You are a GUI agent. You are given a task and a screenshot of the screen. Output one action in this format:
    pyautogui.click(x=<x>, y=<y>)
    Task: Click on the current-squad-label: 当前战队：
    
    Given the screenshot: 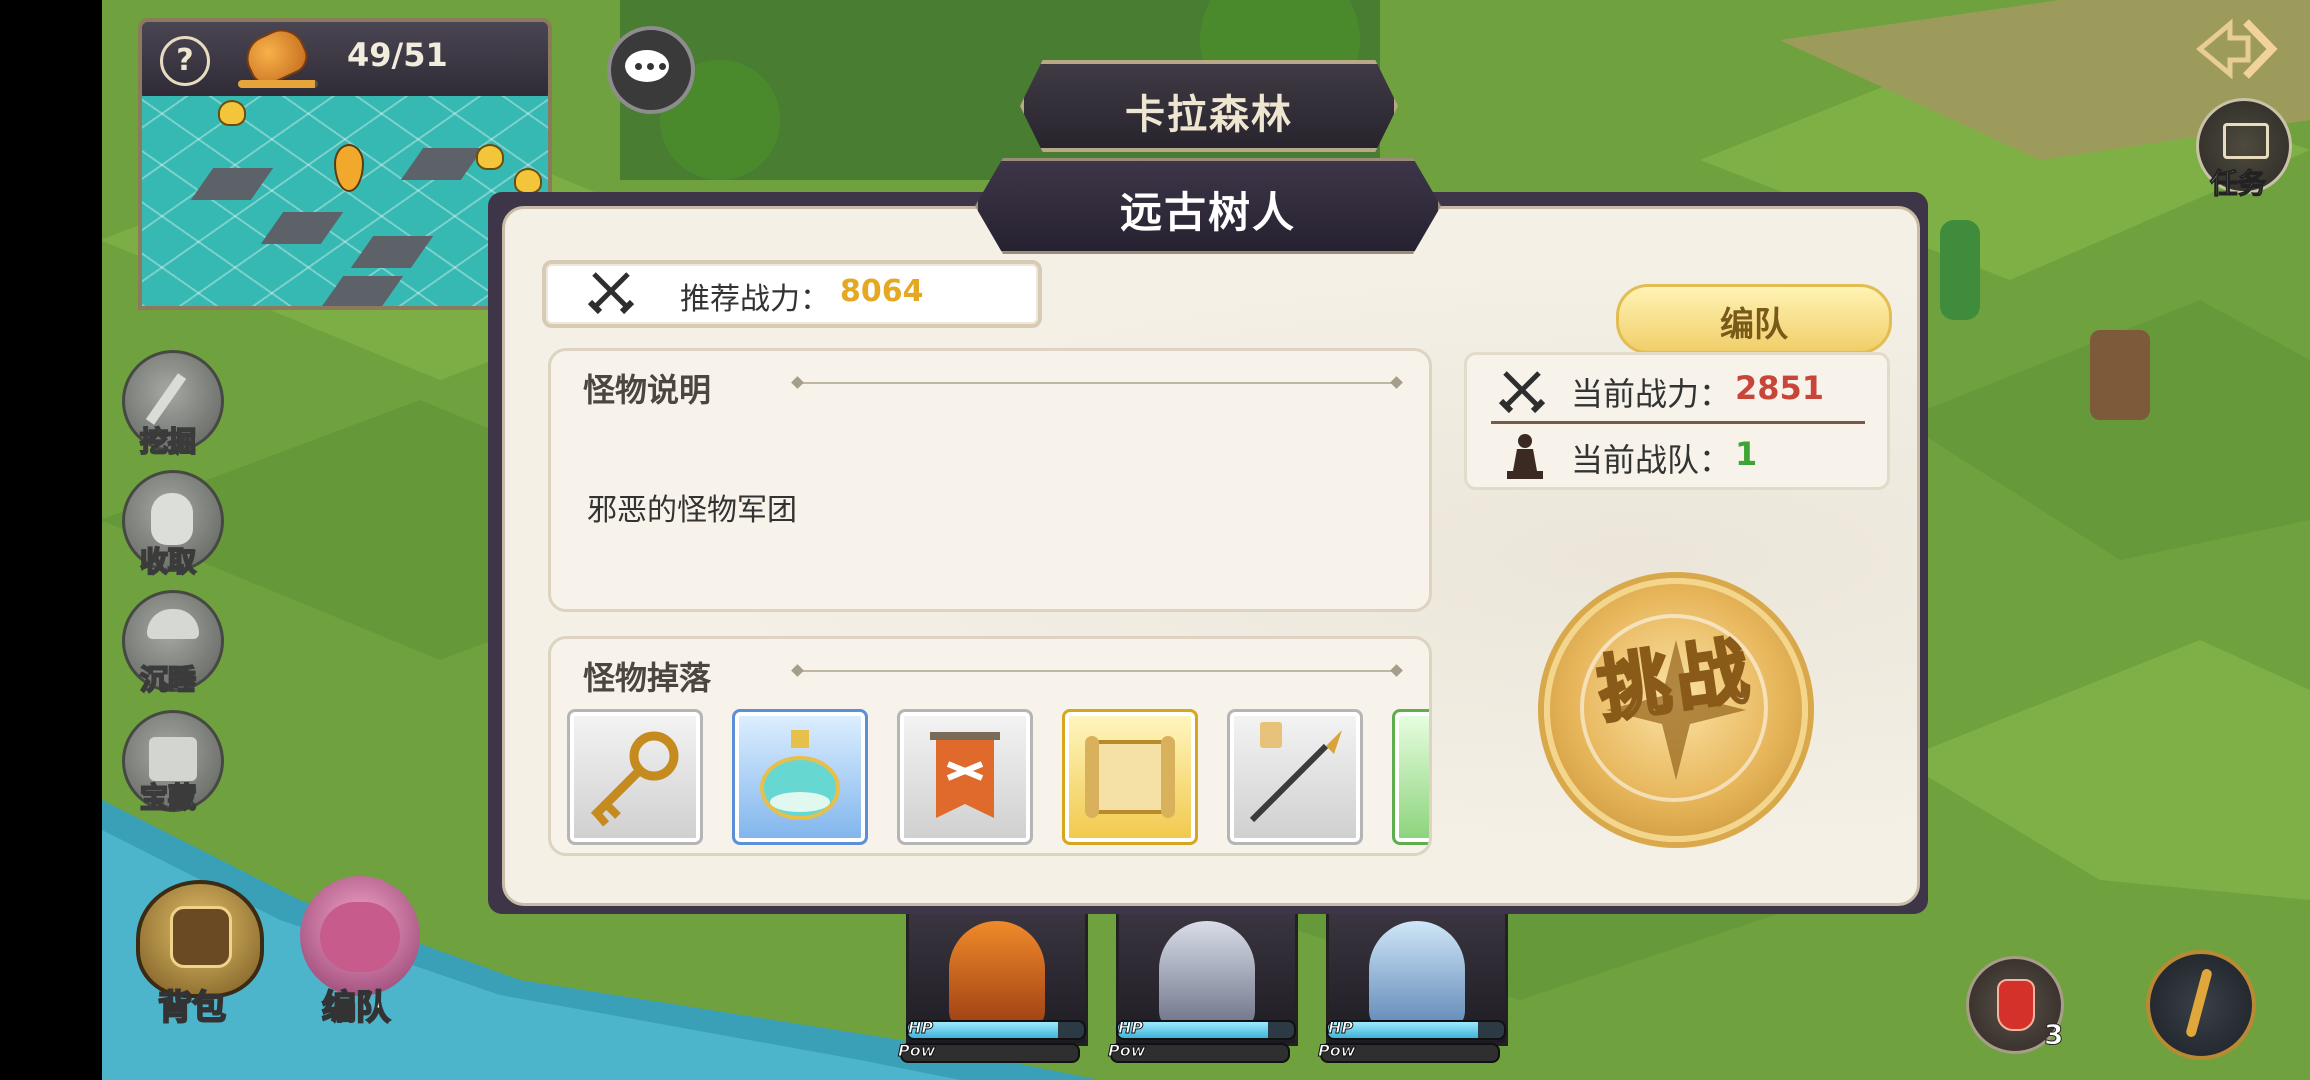 What is the action you would take?
    pyautogui.click(x=1651, y=460)
    